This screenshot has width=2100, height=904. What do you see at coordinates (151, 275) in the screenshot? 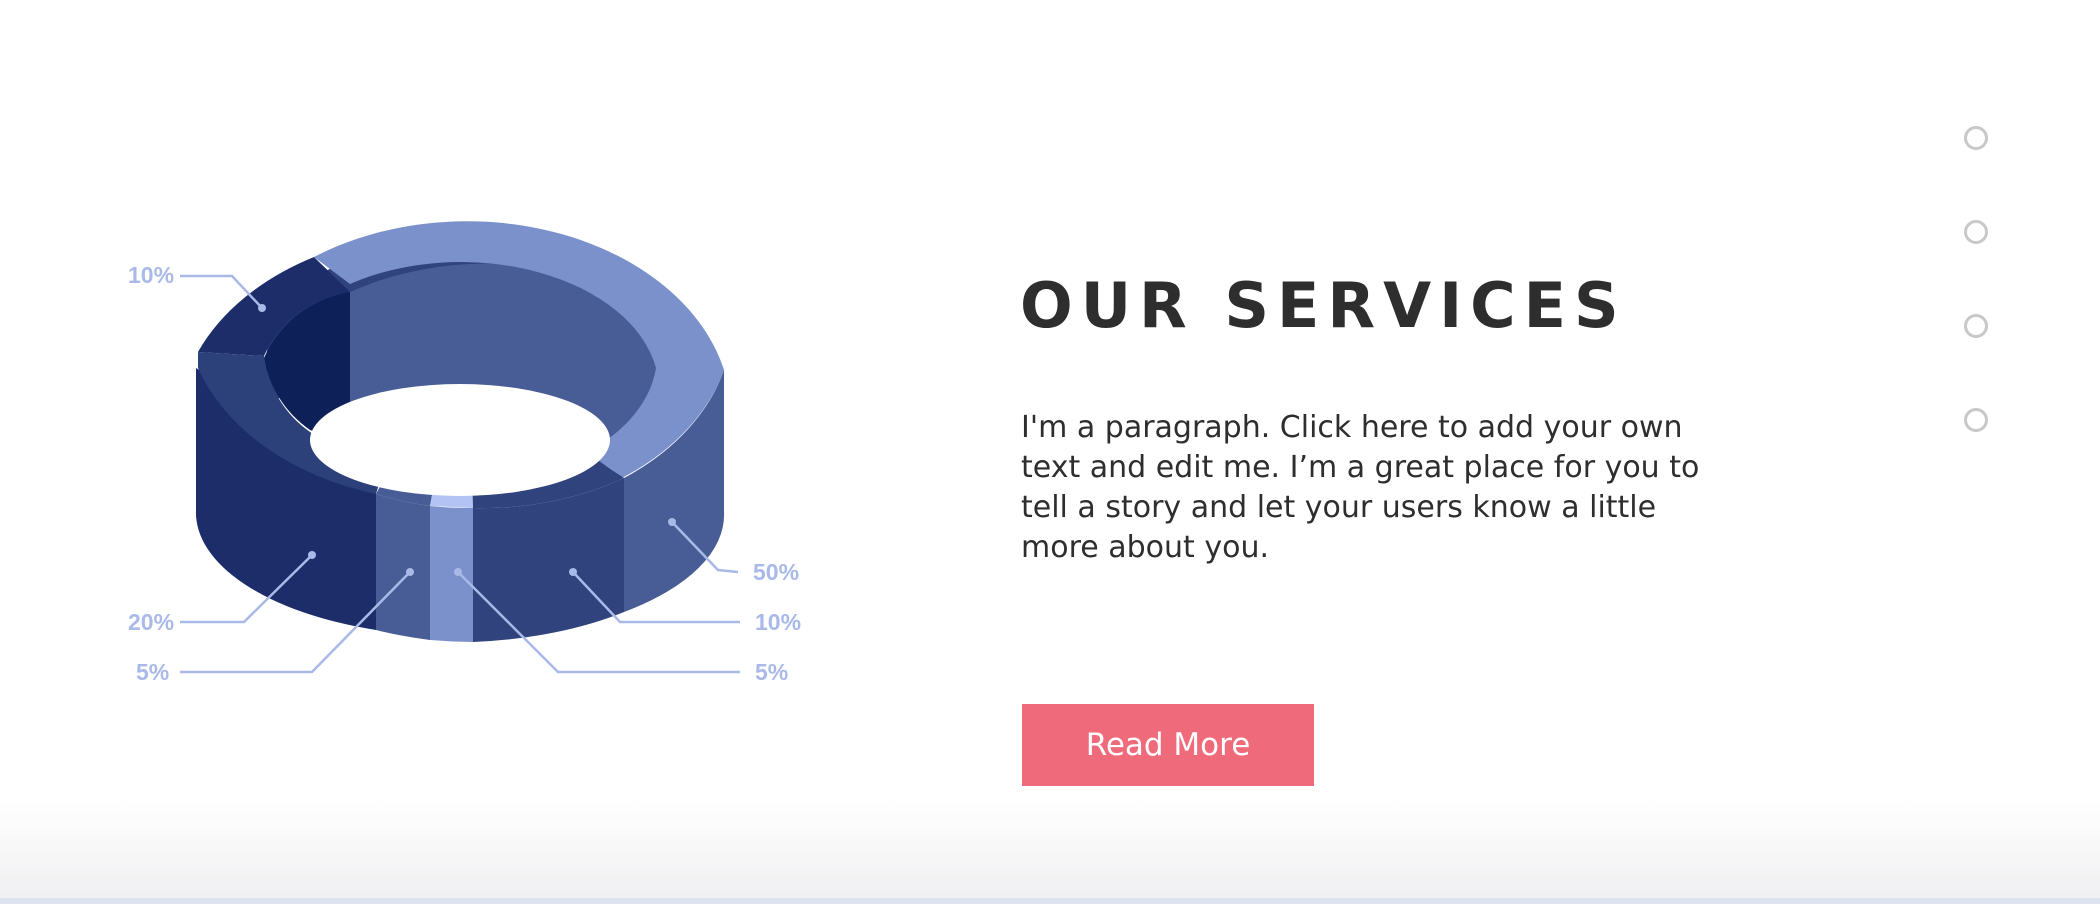
I see `callout-label-top-left: 10%` at bounding box center [151, 275].